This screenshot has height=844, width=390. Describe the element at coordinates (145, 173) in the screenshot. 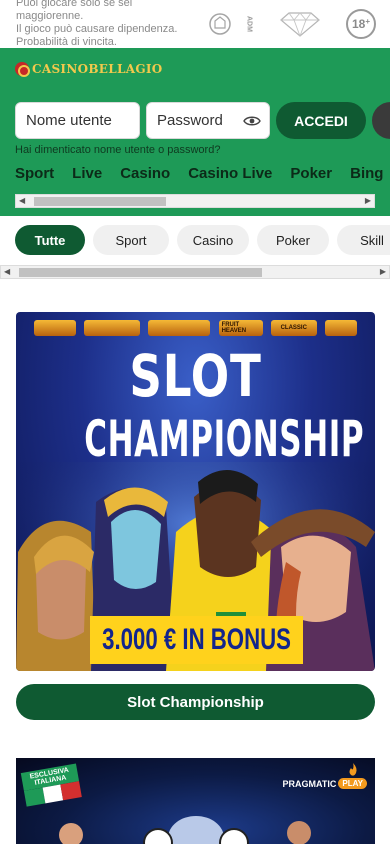

I see `nav-item-casino: Casino` at that location.